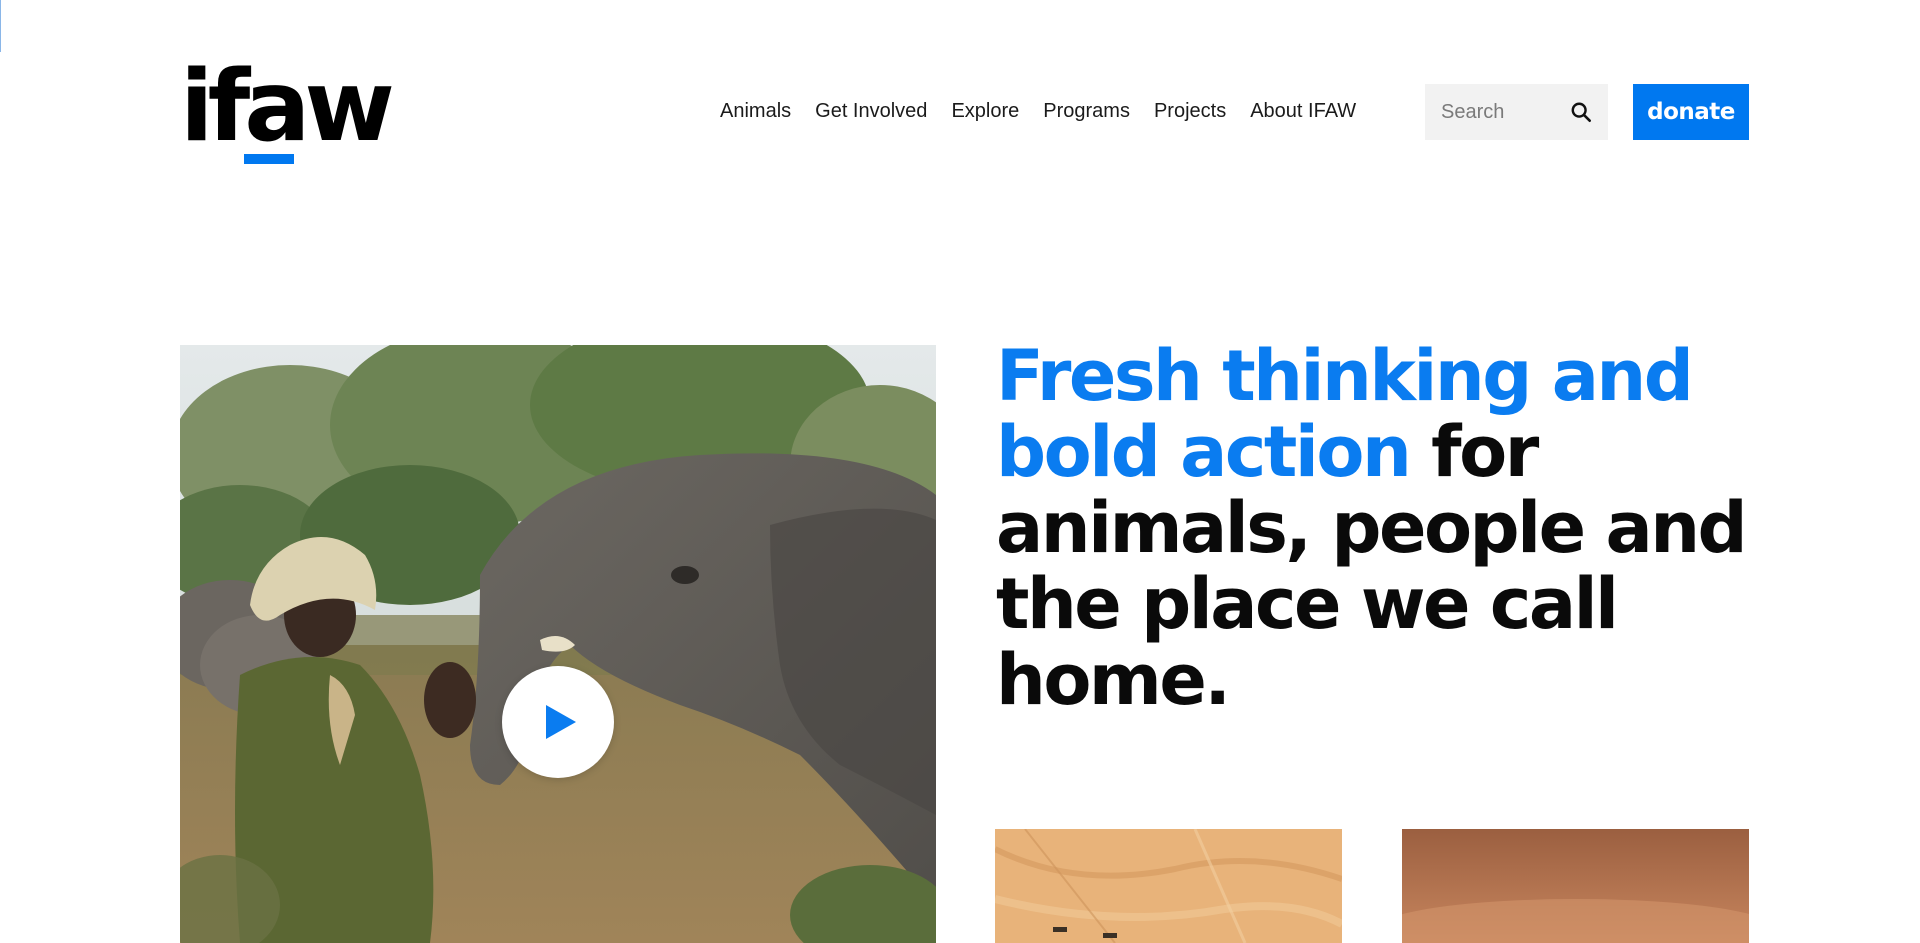 The width and height of the screenshot is (1920, 943). Describe the element at coordinates (1345, 414) in the screenshot. I see `headline-accent: Fresh thinking and bold action` at that location.